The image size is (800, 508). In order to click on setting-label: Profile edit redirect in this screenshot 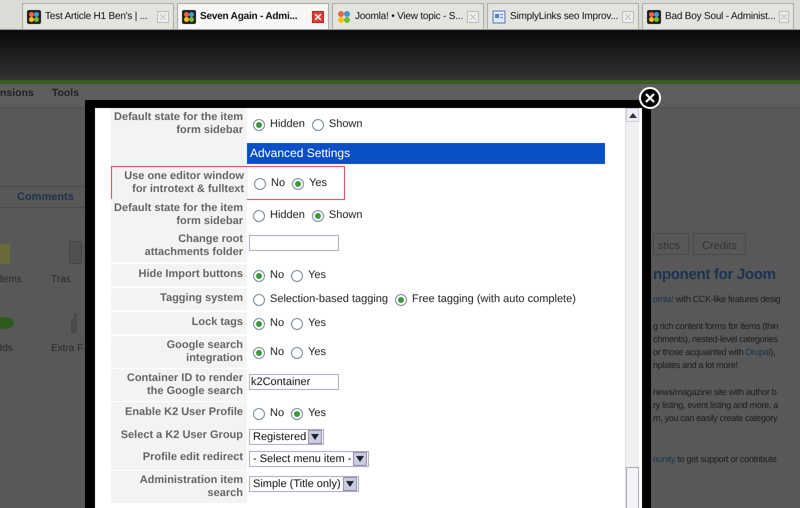, I will do `click(192, 457)`.